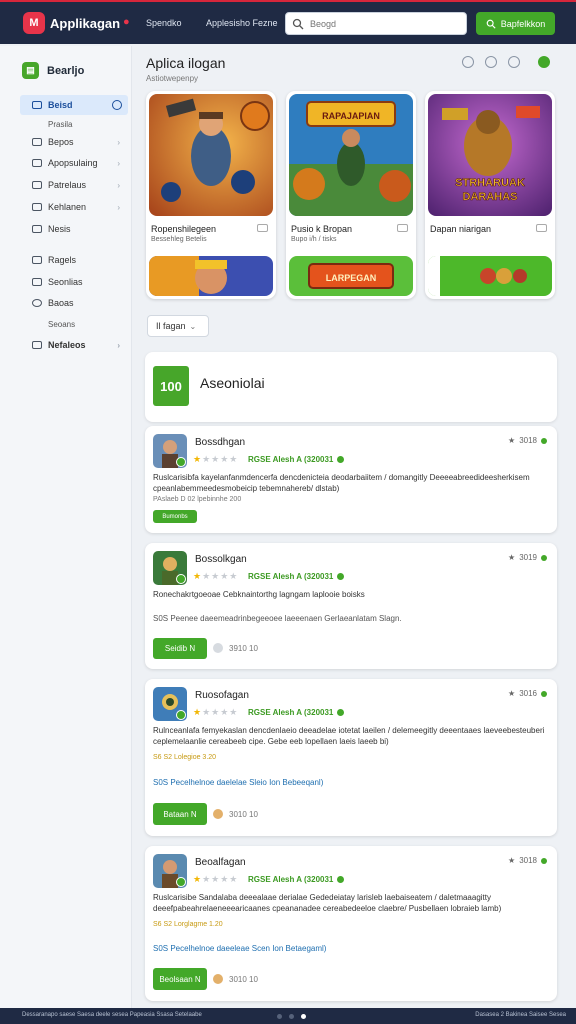 The image size is (576, 1024). Describe the element at coordinates (37, 229) in the screenshot. I see `document-icon` at that location.